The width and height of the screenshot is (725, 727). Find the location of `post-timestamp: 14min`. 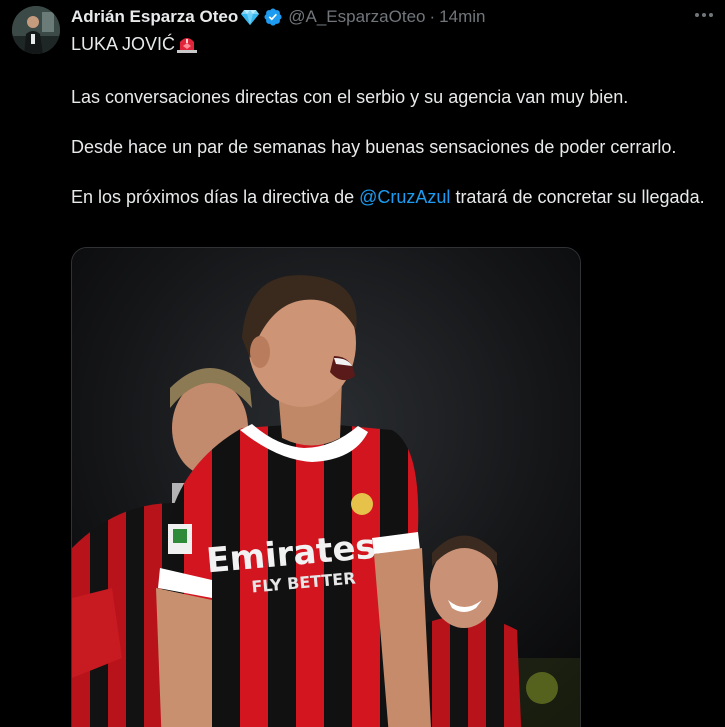

post-timestamp: 14min is located at coordinates (462, 17).